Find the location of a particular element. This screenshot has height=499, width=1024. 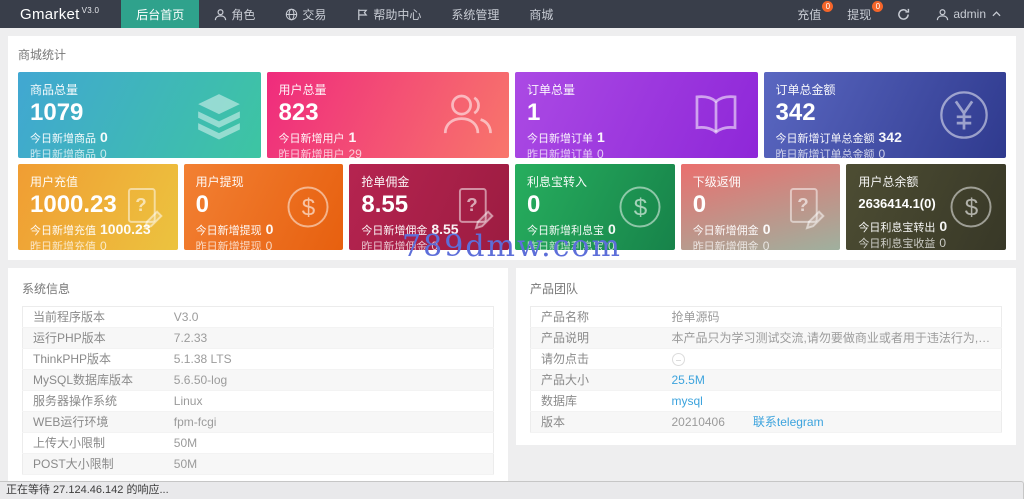

nav-right: 充值 0 提现 0 admin is located at coordinates (904, 14).